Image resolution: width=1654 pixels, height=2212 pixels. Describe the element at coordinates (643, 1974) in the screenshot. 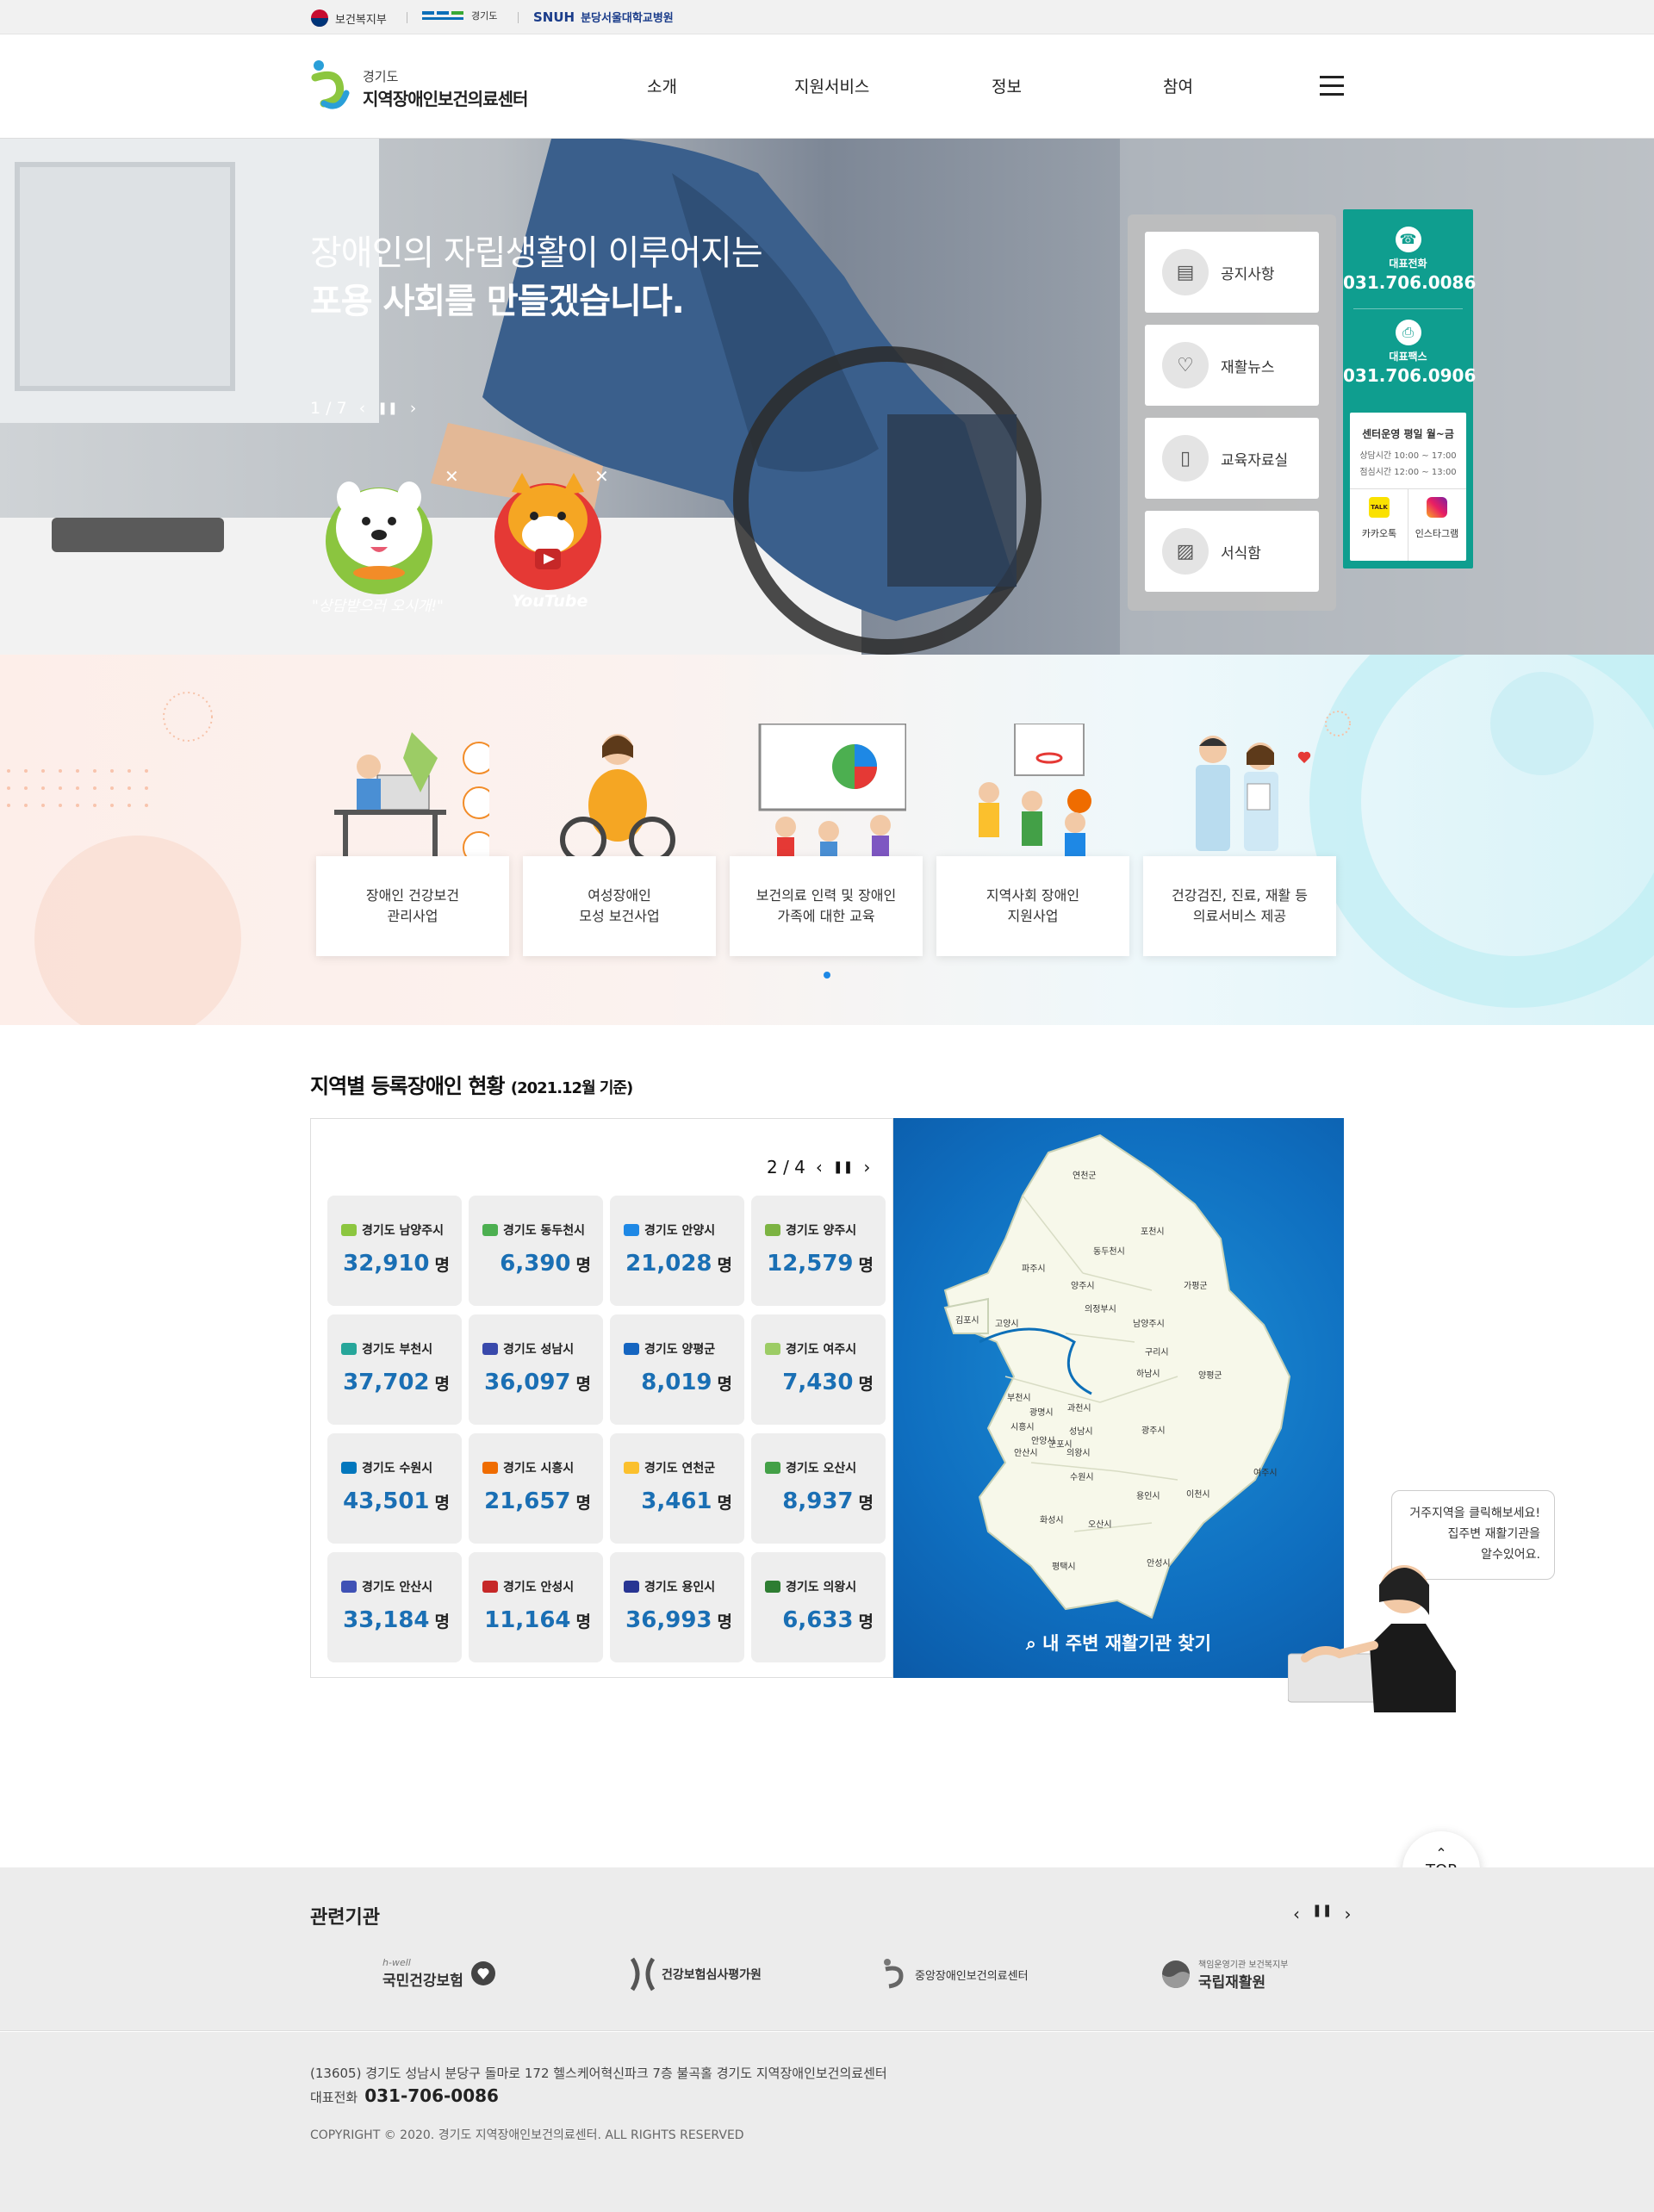

I see `hira-logo-icon` at that location.